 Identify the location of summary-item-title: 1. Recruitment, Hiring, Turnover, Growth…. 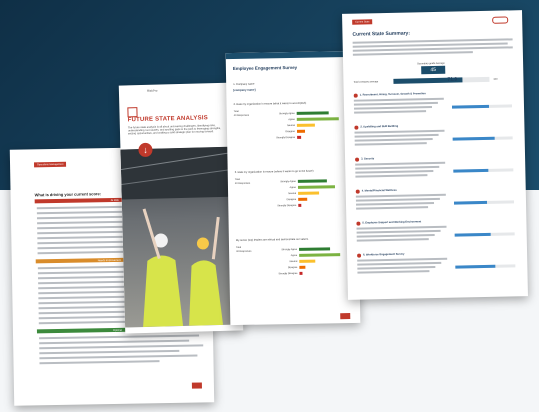
(392, 94).